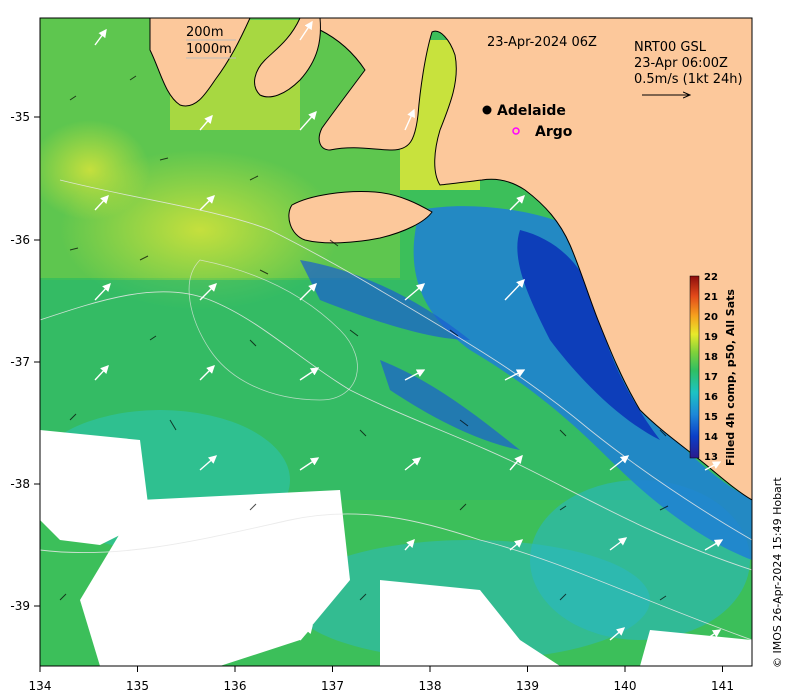  What do you see at coordinates (670, 47) in the screenshot?
I see `product-line-1: NRT00 GSL` at bounding box center [670, 47].